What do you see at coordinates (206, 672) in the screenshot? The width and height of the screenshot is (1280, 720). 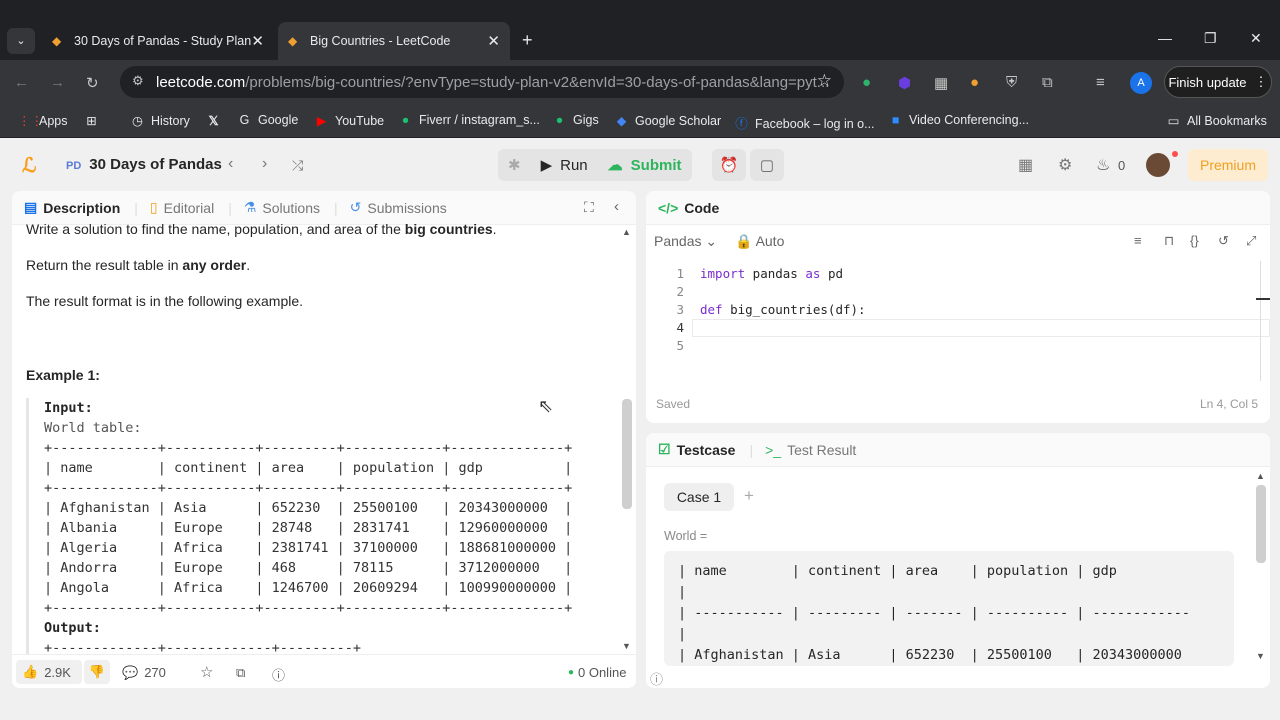 I see `favorite-star-icon: ☆` at bounding box center [206, 672].